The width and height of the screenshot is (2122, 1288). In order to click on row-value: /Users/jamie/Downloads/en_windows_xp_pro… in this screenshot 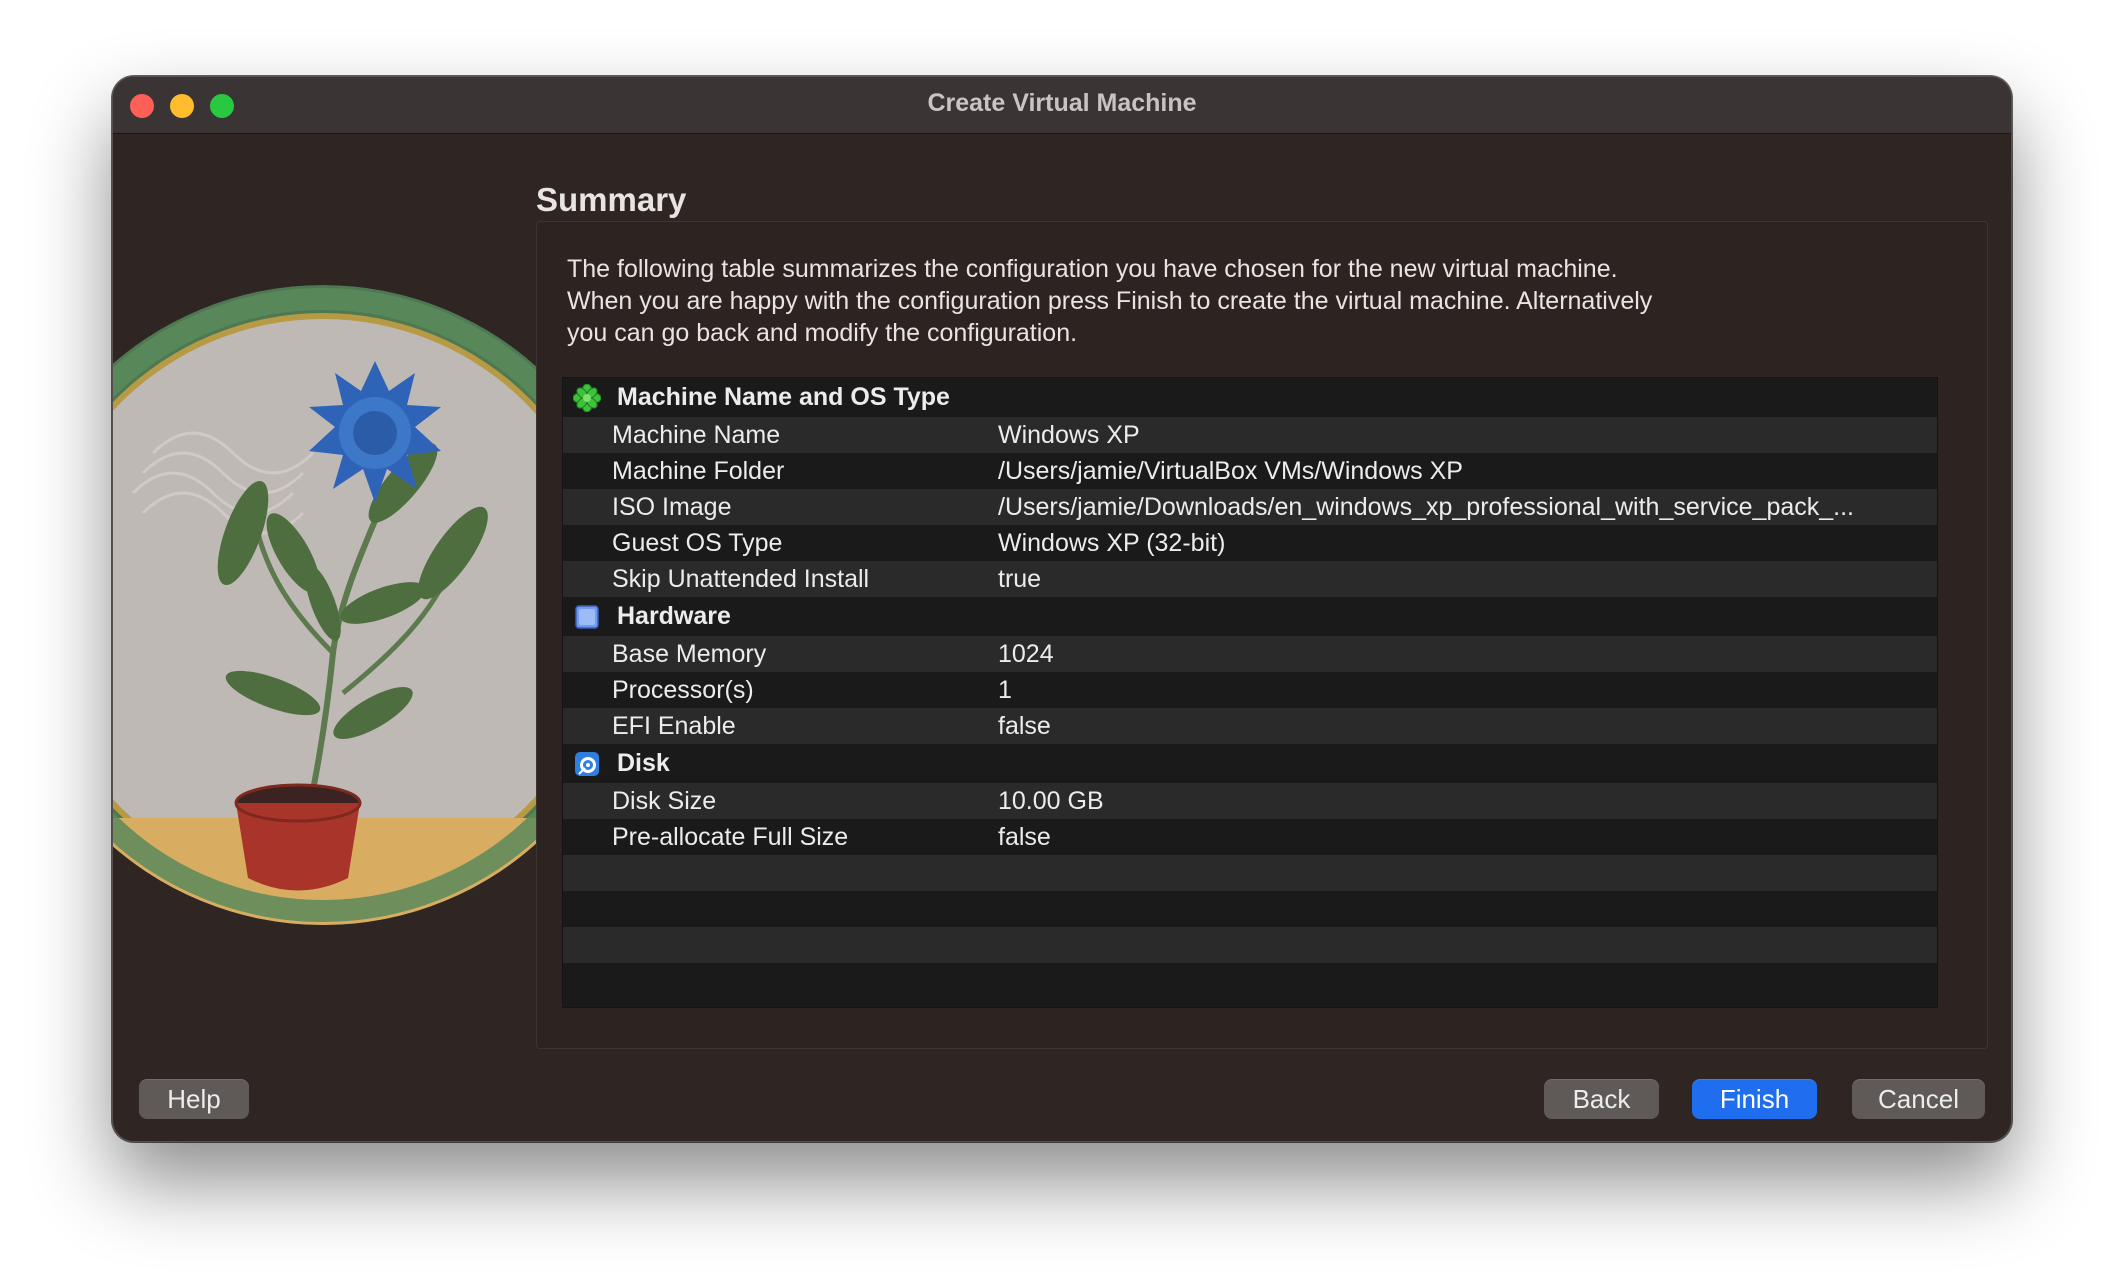, I will do `click(1426, 506)`.